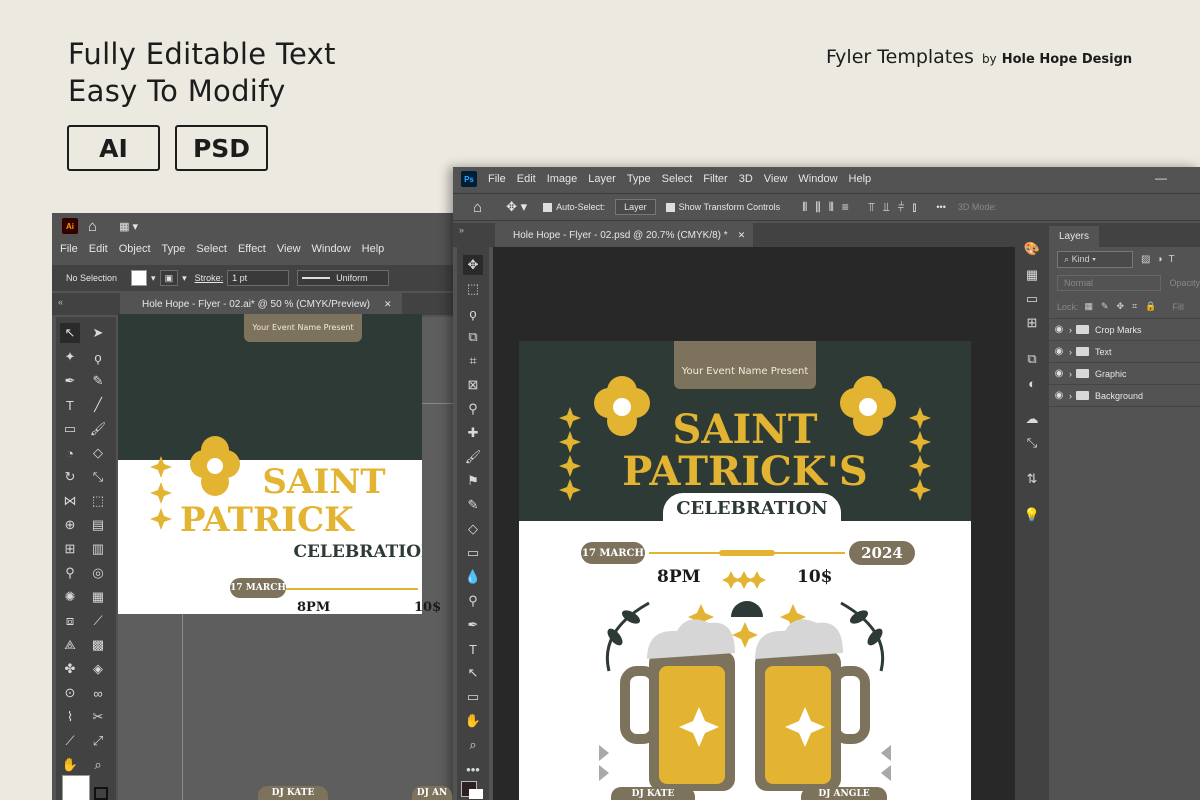  I want to click on swatches-panel-icon: ▦, so click(1032, 275).